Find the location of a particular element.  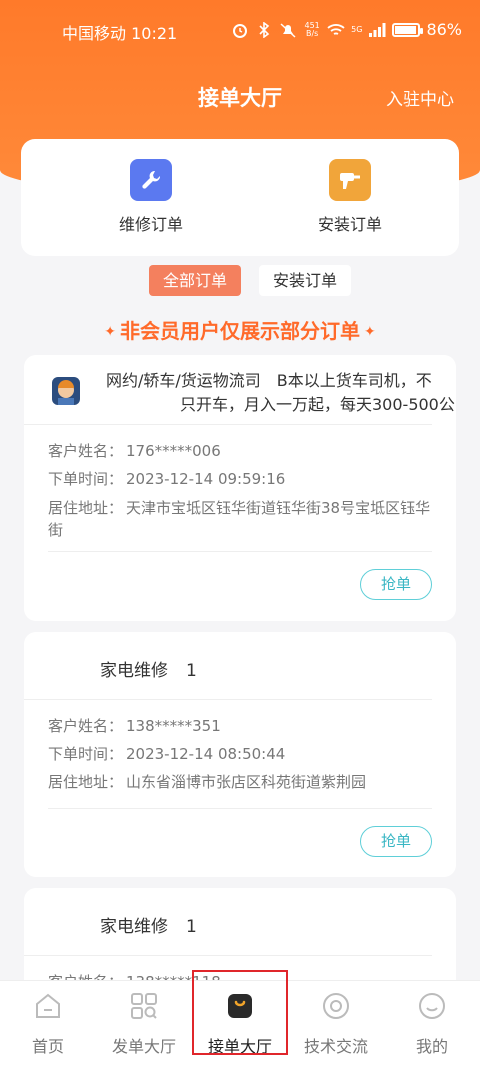

customer-name-value: 176*****006 is located at coordinates (173, 451).